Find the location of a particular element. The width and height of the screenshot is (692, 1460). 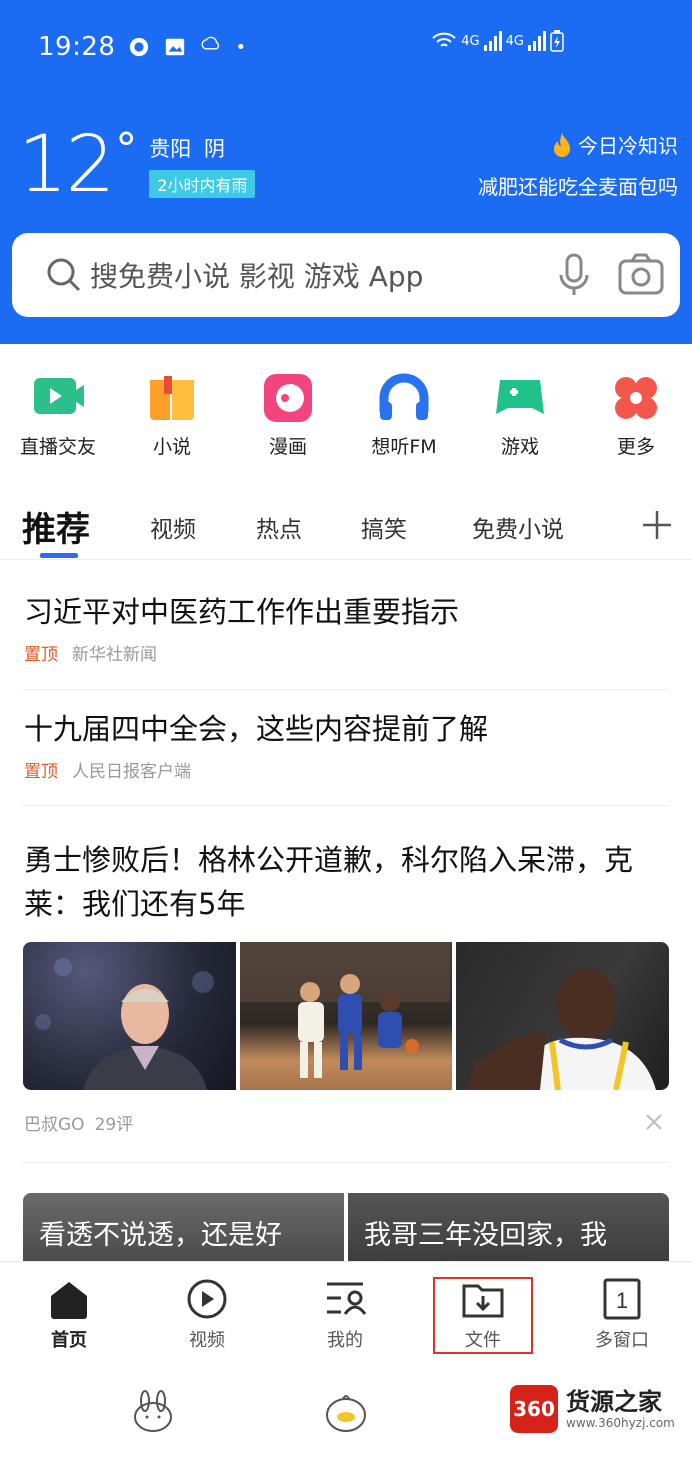

live-video-icon is located at coordinates (59, 396).